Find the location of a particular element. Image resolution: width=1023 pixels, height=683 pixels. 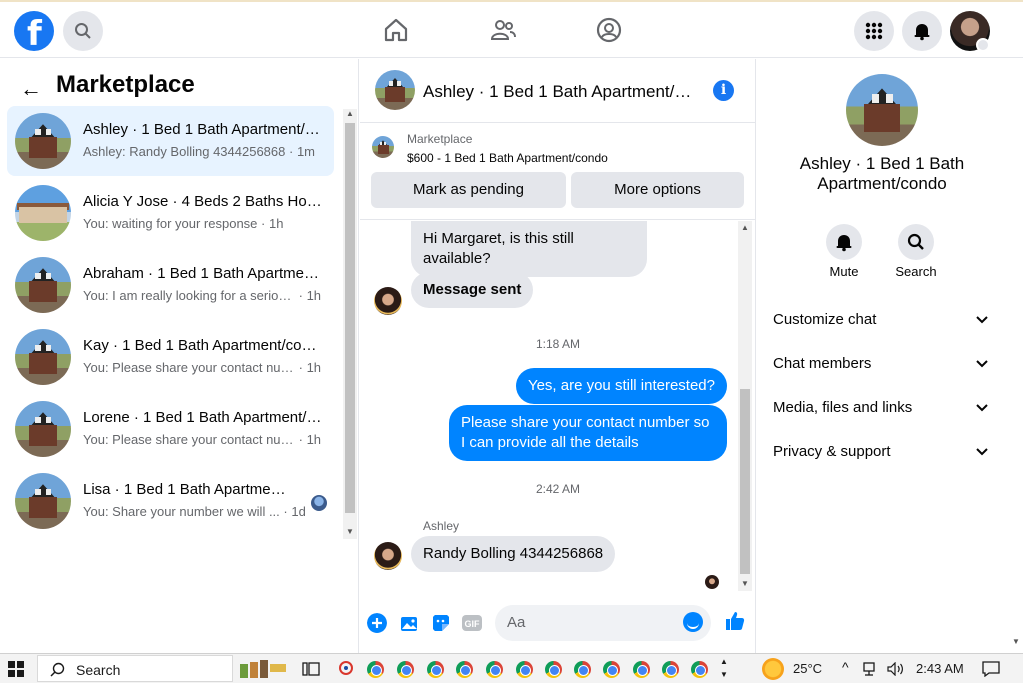

windows-start-icon is located at coordinates (16, 669).